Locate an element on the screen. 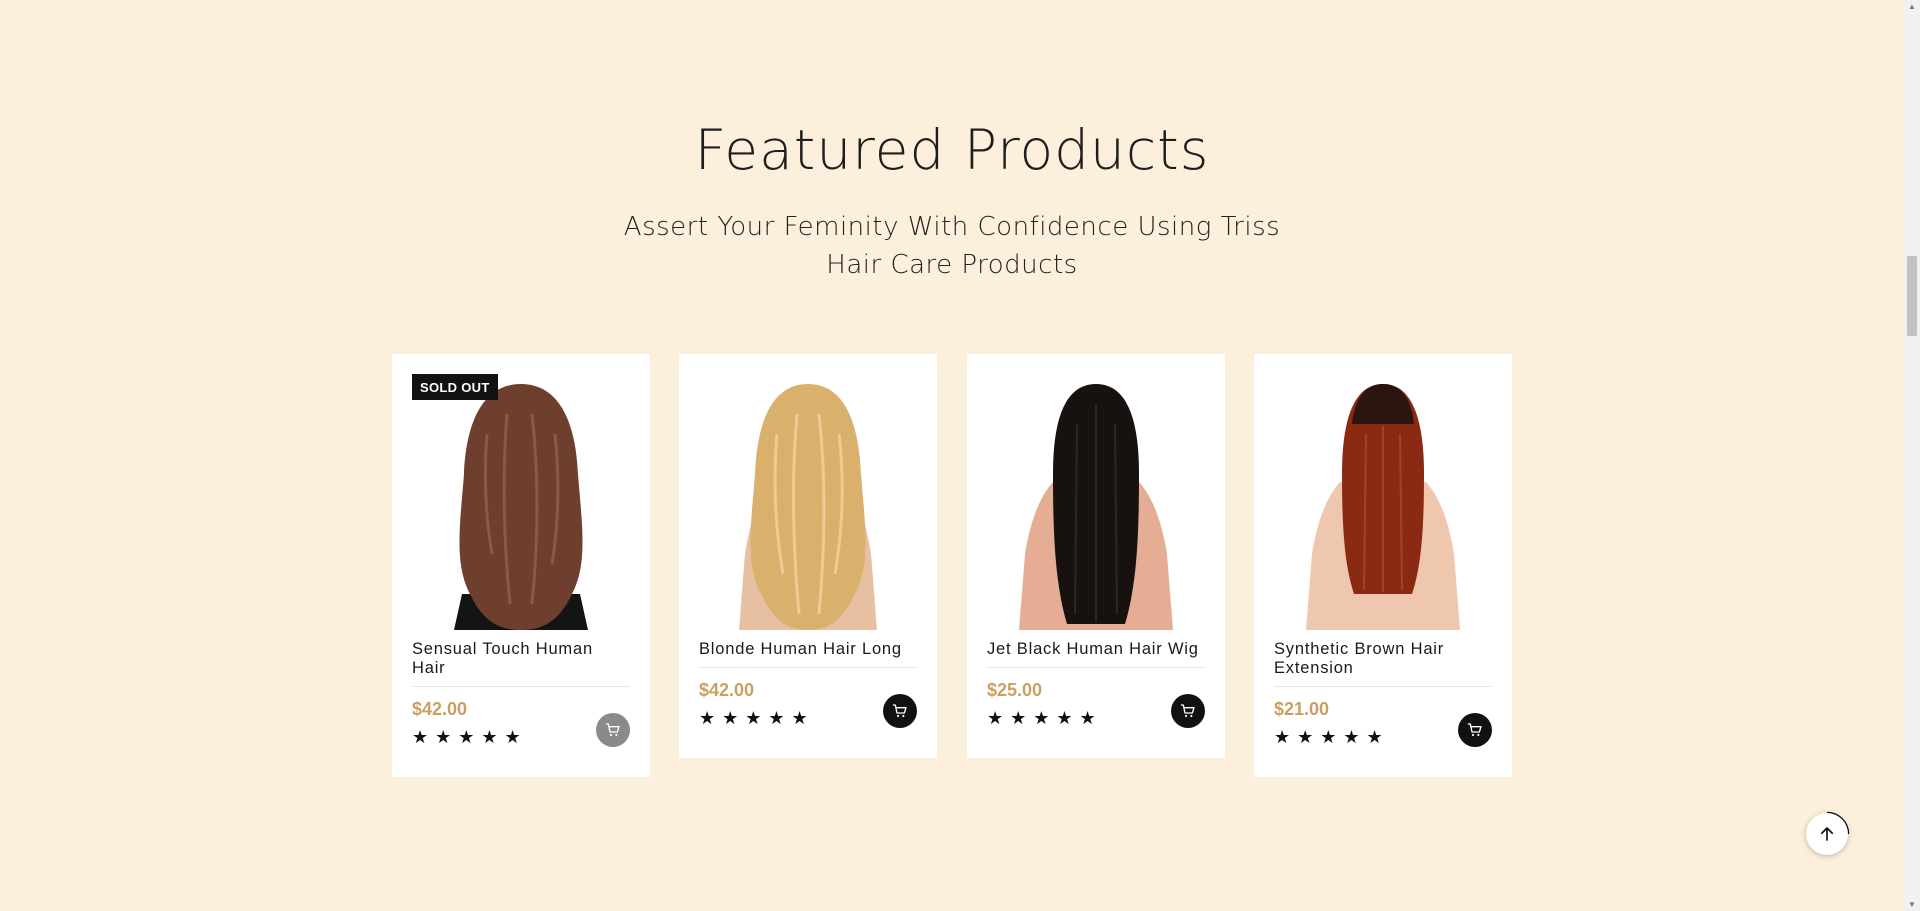 The image size is (1920, 911). product-price: $21.00 is located at coordinates (1302, 709).